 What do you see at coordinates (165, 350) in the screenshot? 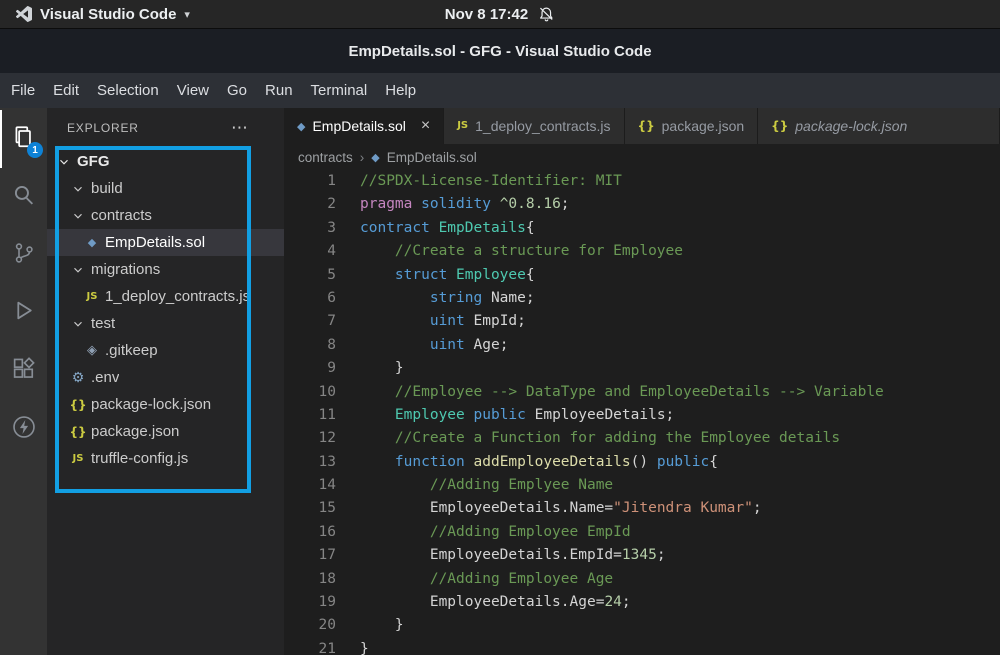
I see `tree-item-gitkeep: ◈ .gitkeep` at bounding box center [165, 350].